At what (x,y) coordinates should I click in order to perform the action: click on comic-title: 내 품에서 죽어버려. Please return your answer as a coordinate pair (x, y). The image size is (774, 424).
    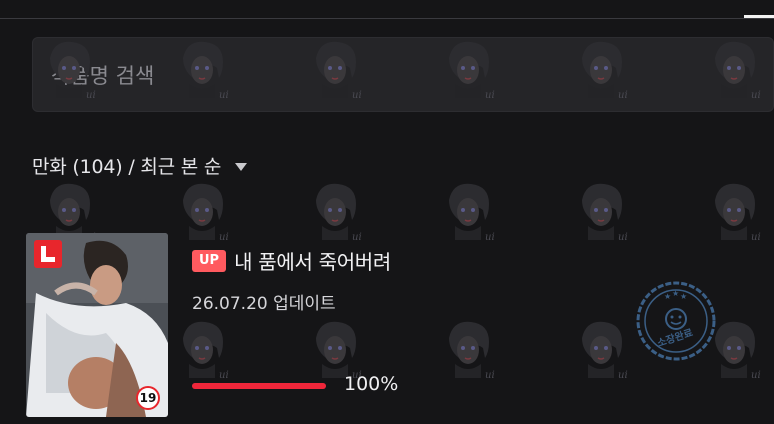
    Looking at the image, I should click on (312, 260).